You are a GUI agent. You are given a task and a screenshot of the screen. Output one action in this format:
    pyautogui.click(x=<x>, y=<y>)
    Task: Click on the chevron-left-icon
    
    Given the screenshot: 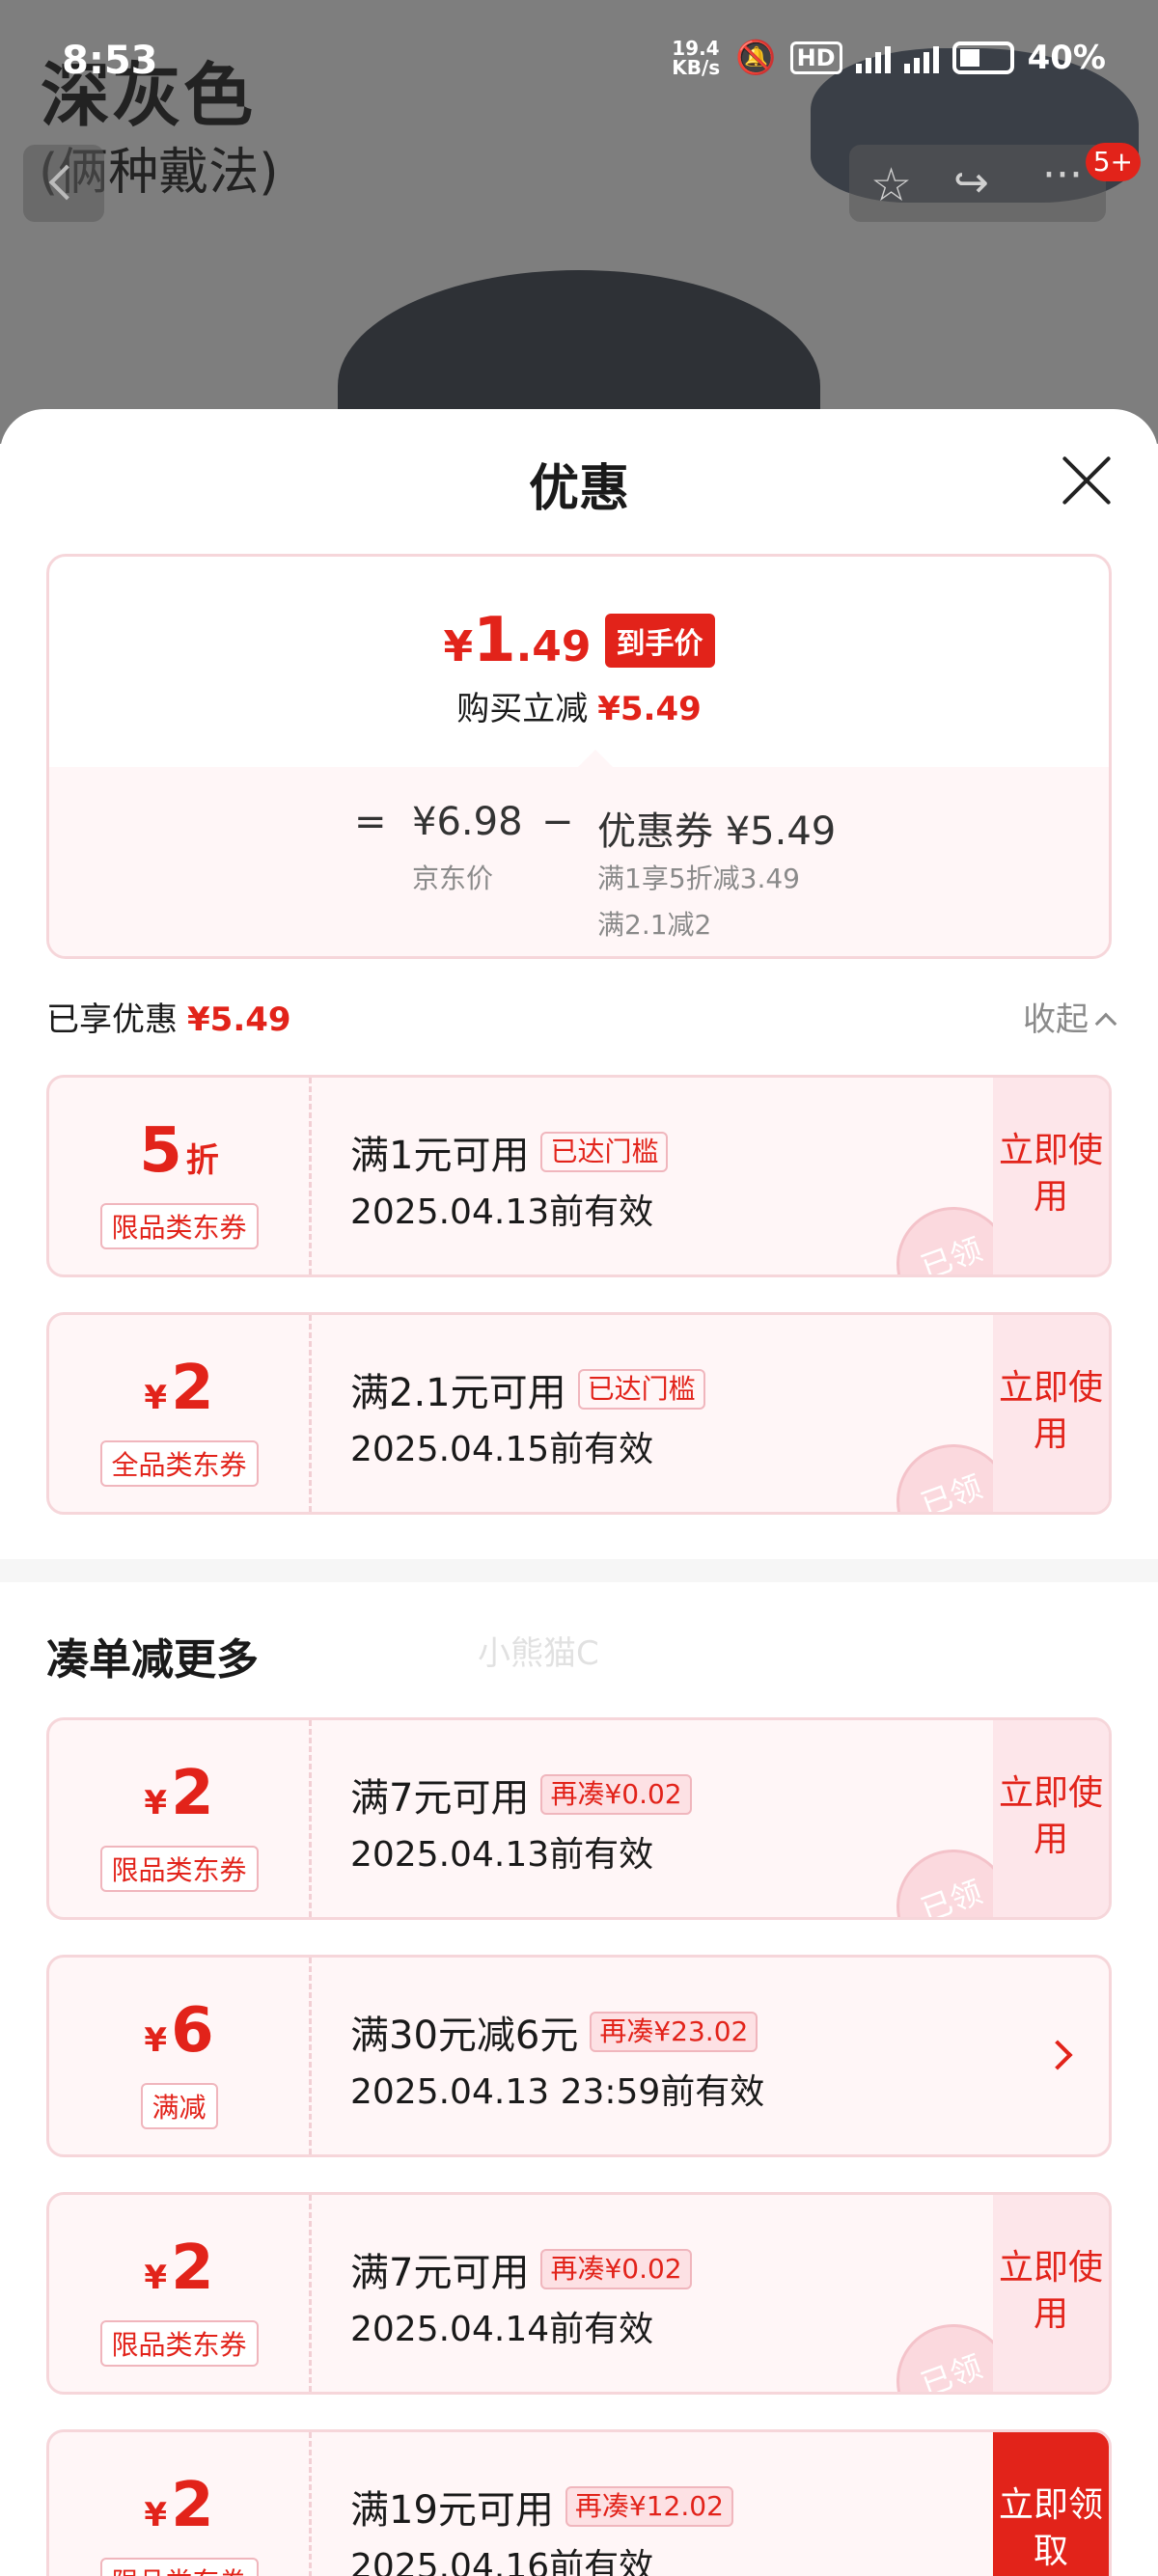 What is the action you would take?
    pyautogui.click(x=66, y=182)
    